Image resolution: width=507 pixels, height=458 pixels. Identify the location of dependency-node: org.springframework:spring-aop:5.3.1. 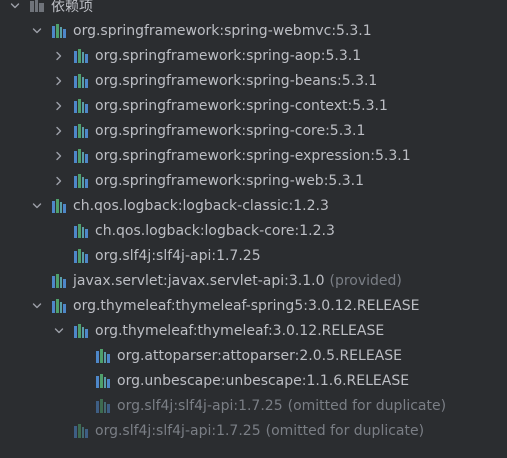
(253, 55).